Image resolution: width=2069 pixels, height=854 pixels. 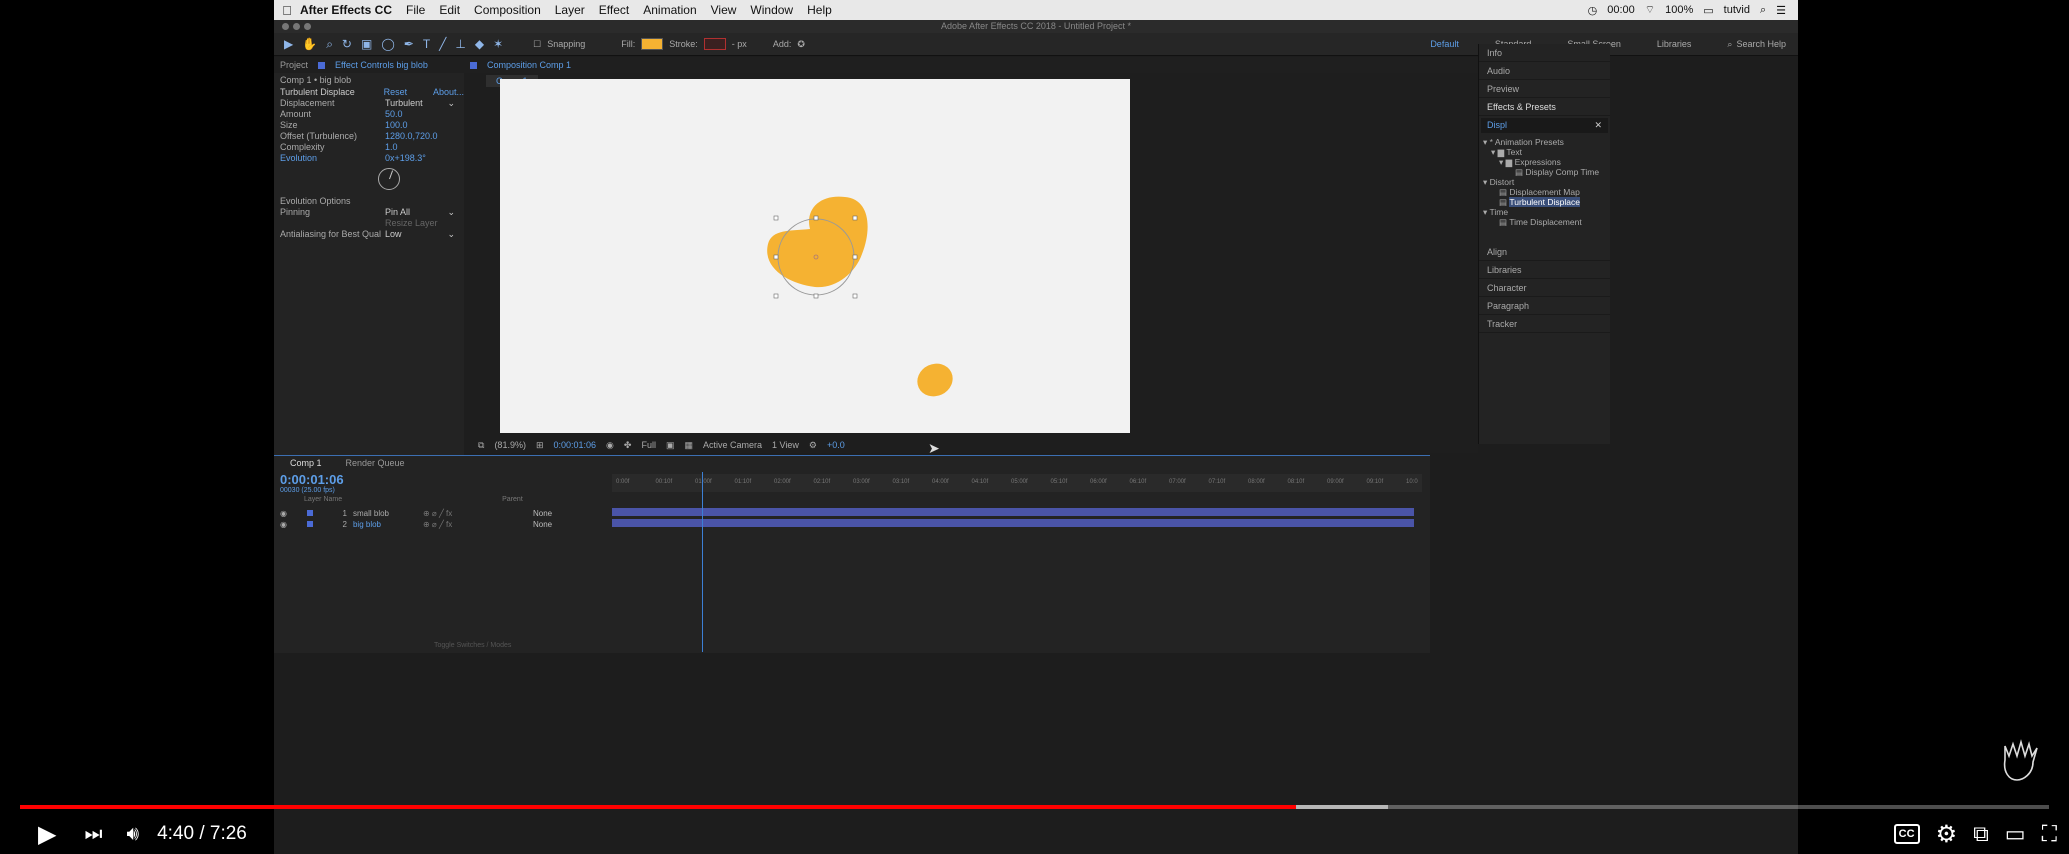 What do you see at coordinates (724, 10) in the screenshot?
I see `menu-view: View` at bounding box center [724, 10].